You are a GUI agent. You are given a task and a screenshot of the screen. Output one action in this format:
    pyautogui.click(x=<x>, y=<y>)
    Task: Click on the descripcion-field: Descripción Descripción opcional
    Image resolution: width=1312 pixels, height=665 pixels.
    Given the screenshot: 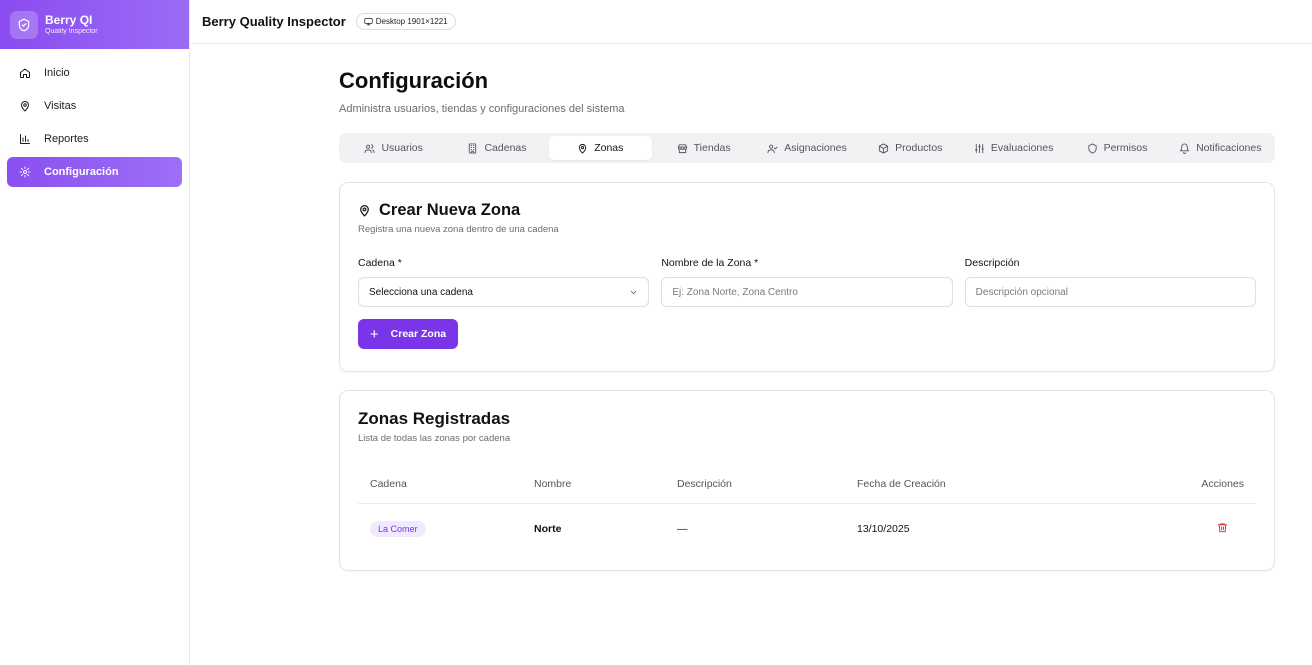 What is the action you would take?
    pyautogui.click(x=1110, y=282)
    